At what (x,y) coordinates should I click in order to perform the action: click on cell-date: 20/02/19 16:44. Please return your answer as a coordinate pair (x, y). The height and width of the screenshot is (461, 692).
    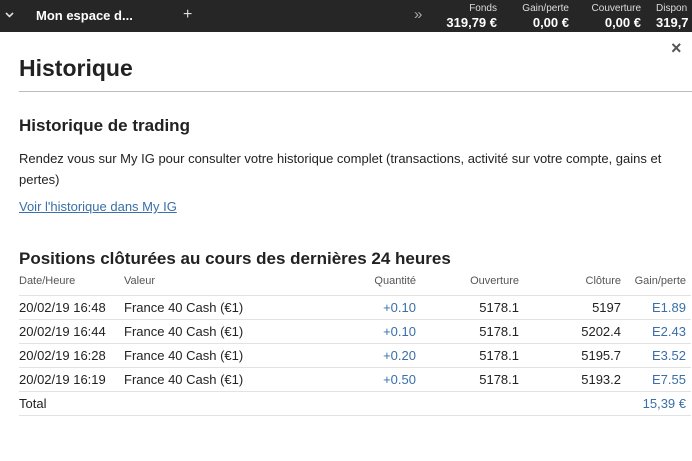
    Looking at the image, I should click on (71, 330).